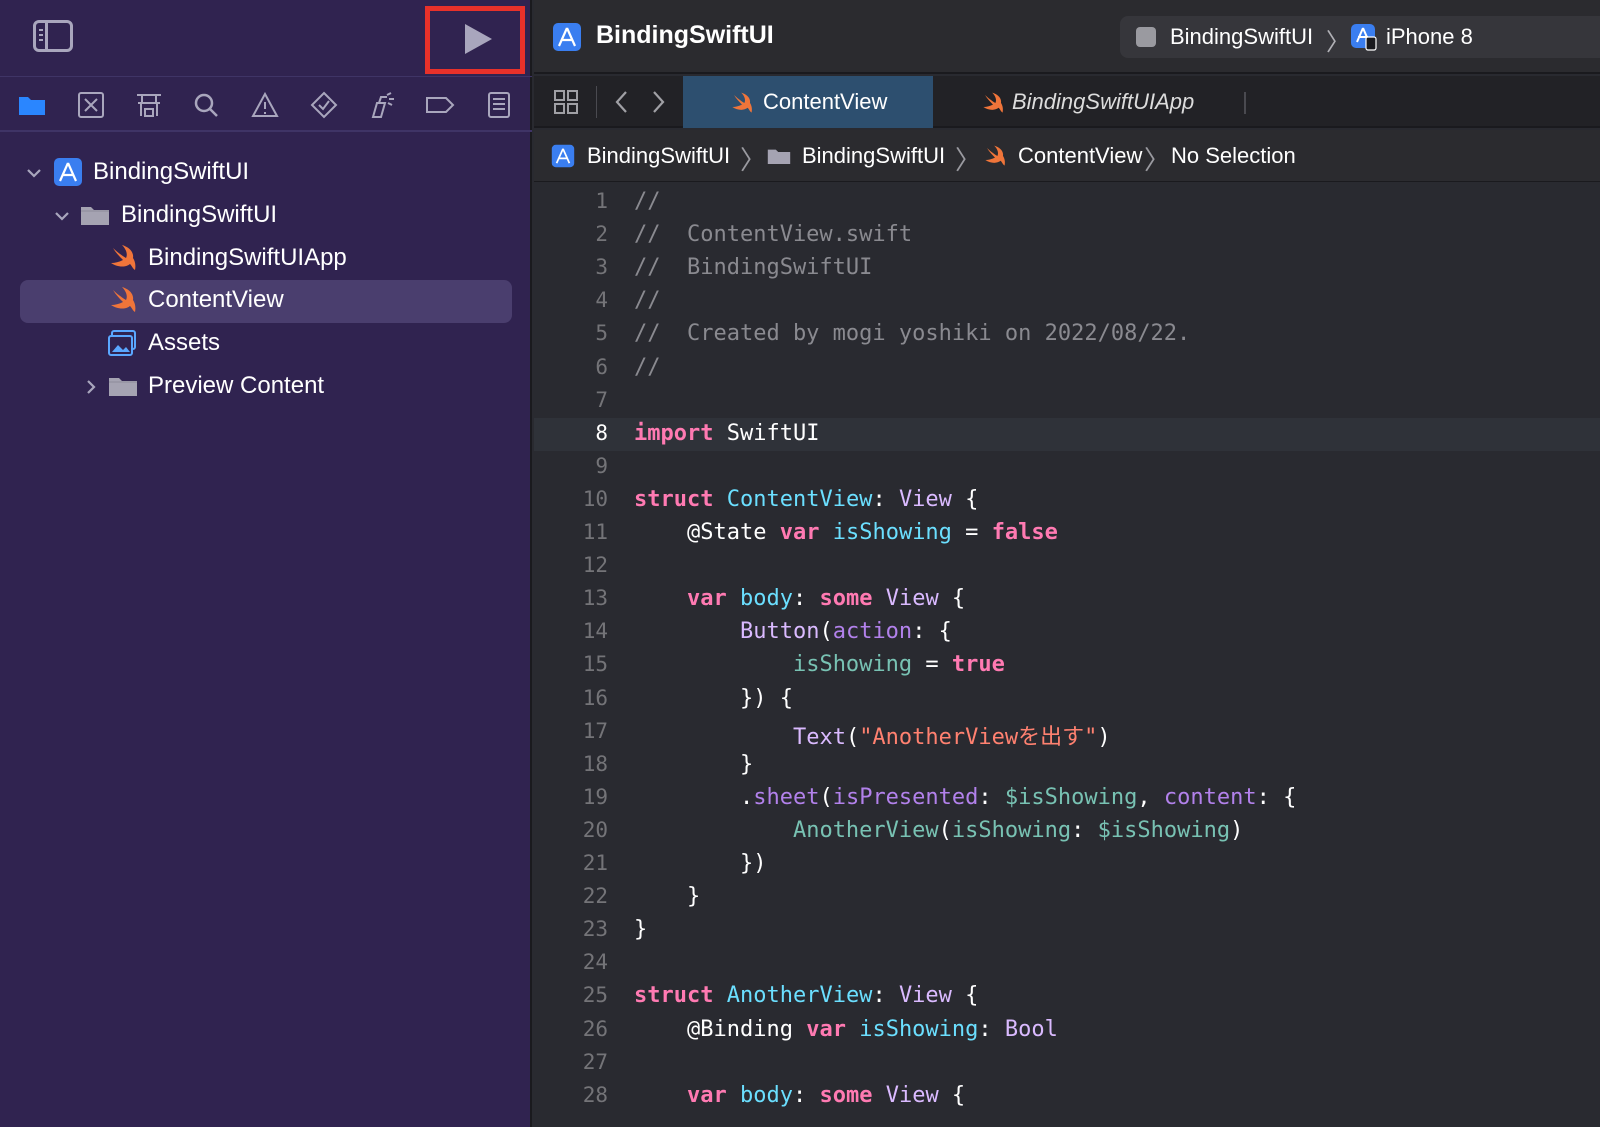 This screenshot has width=1600, height=1127. What do you see at coordinates (1360, 37) in the screenshot?
I see `scheme-selector: BindingSwiftUI 〉 iPhone 8` at bounding box center [1360, 37].